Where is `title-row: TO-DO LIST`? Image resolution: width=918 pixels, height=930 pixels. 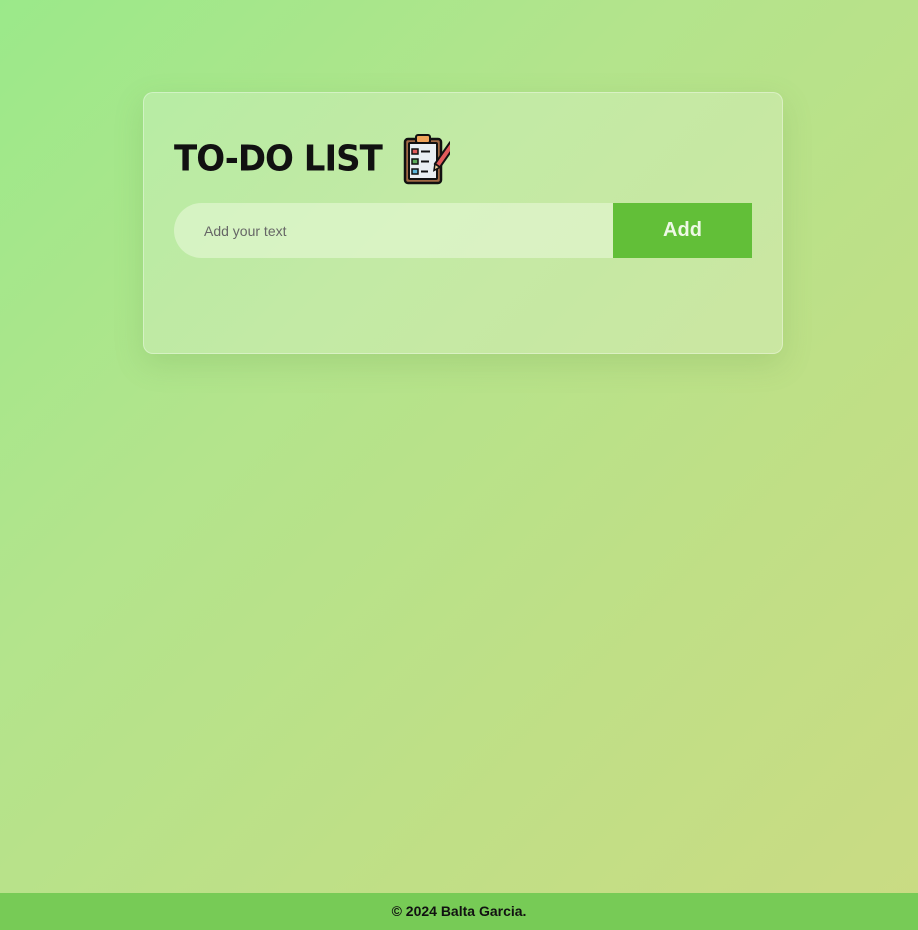 title-row: TO-DO LIST is located at coordinates (312, 159).